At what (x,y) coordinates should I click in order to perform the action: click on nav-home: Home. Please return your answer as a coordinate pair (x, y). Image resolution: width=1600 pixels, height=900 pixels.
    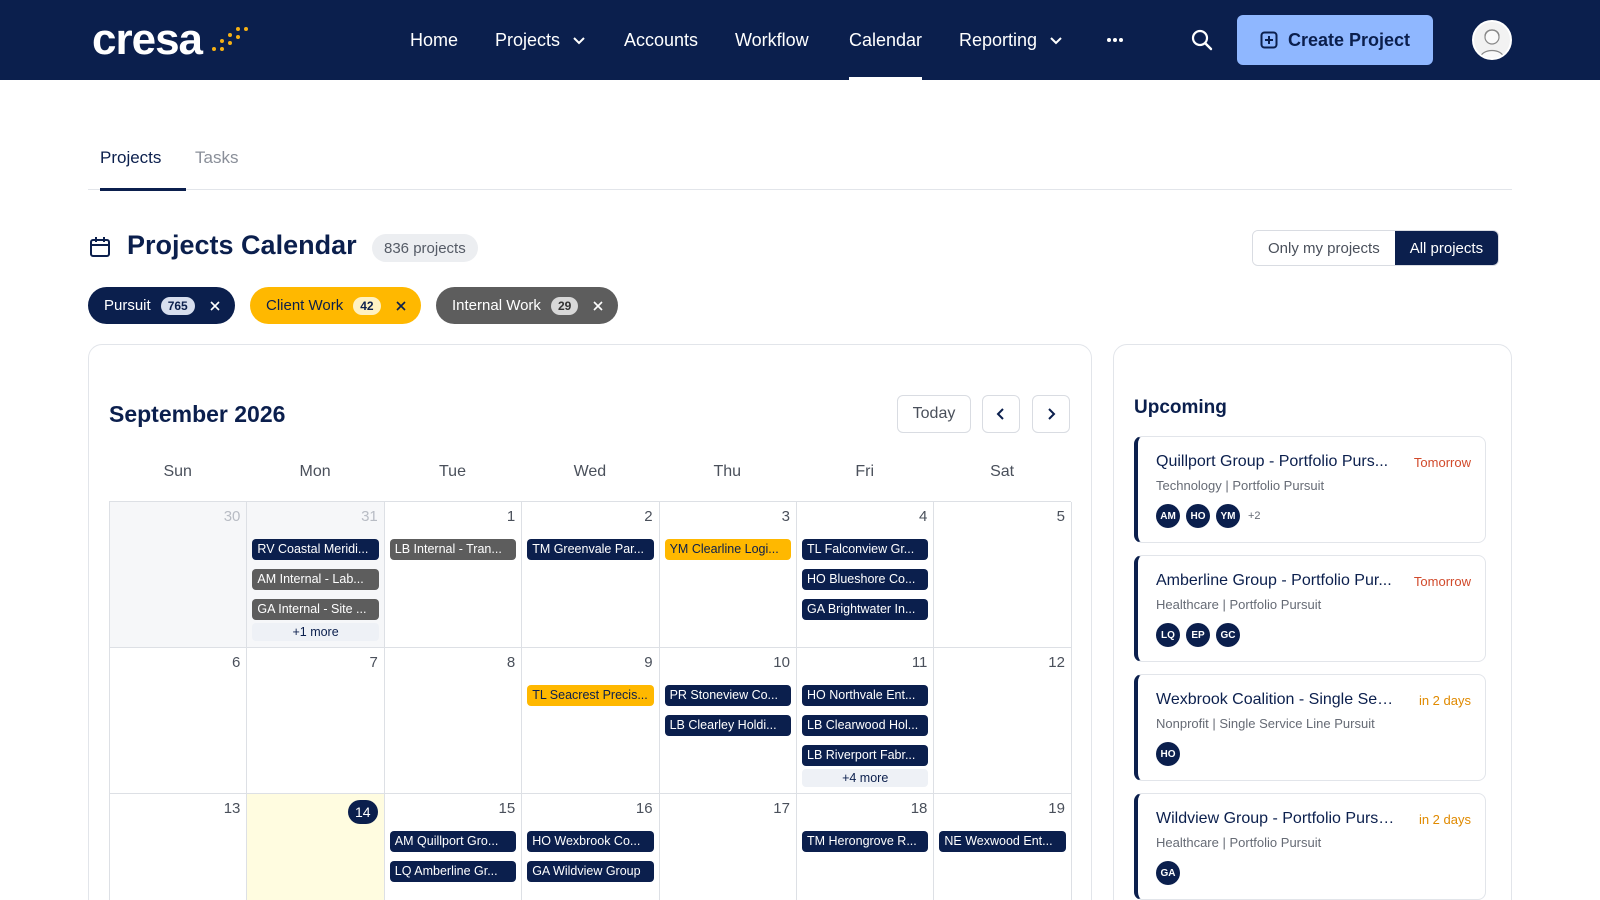
    Looking at the image, I should click on (434, 40).